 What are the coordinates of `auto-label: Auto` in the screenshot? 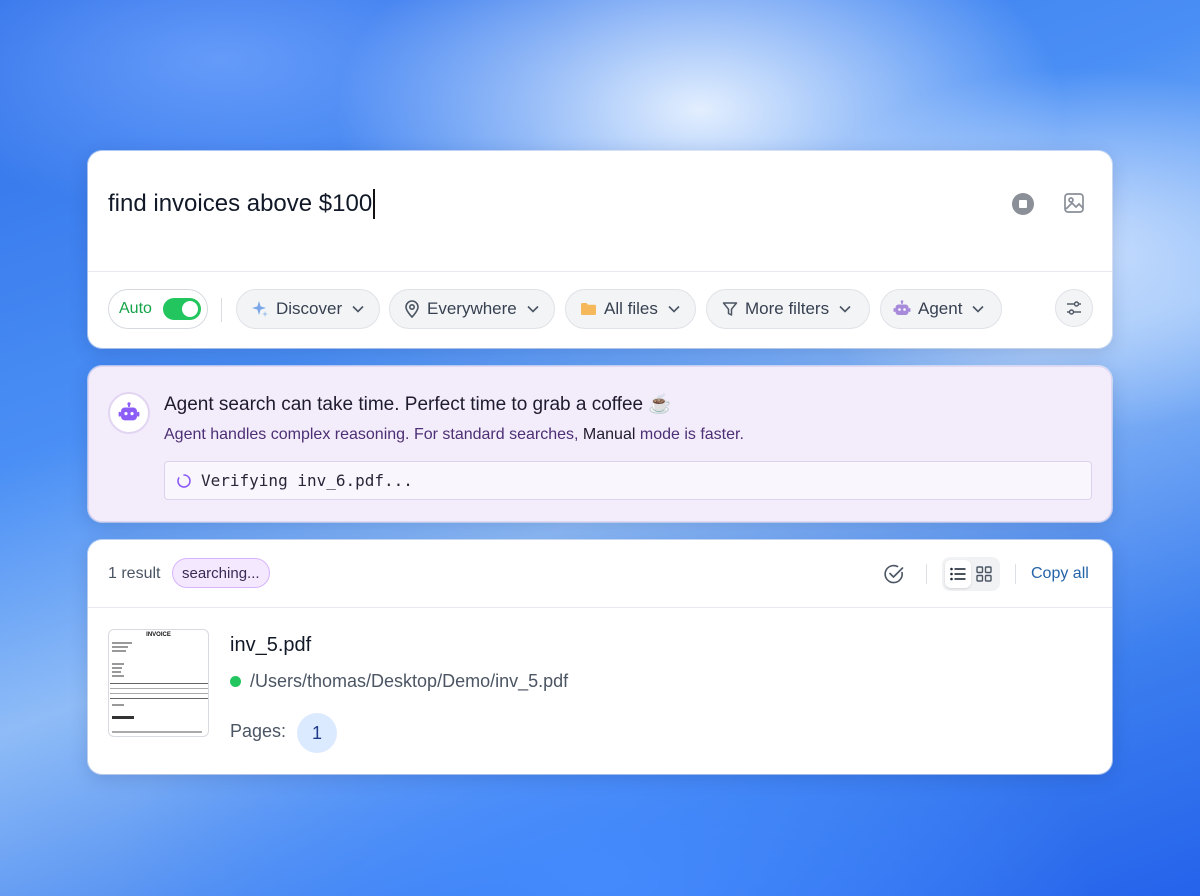 It's located at (135, 308).